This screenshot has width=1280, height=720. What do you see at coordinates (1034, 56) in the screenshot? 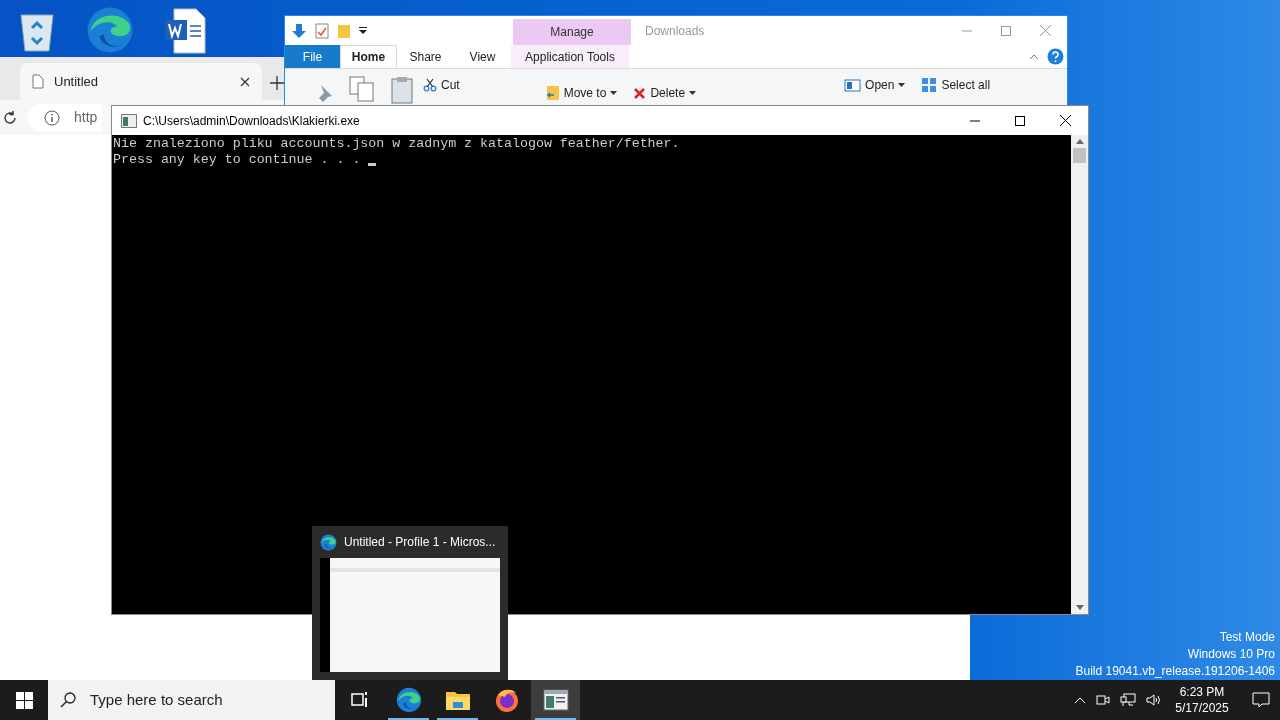
I see `collapse-ribbon-icon` at bounding box center [1034, 56].